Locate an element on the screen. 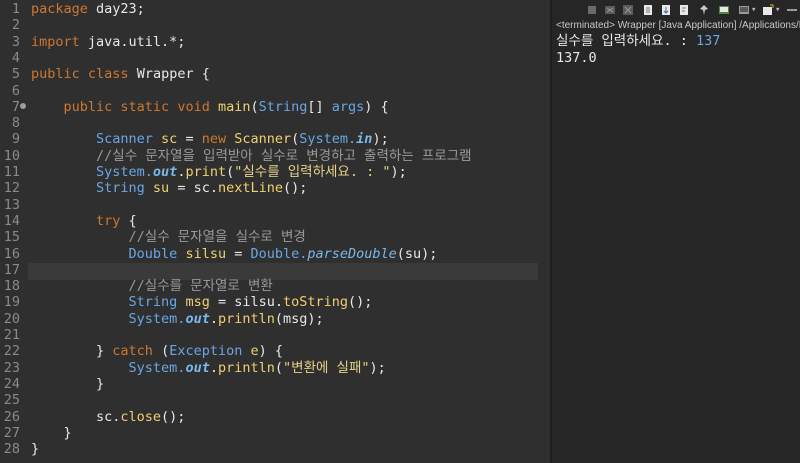 The width and height of the screenshot is (800, 463). code-line: String msg = silsu.toString(); is located at coordinates (202, 302).